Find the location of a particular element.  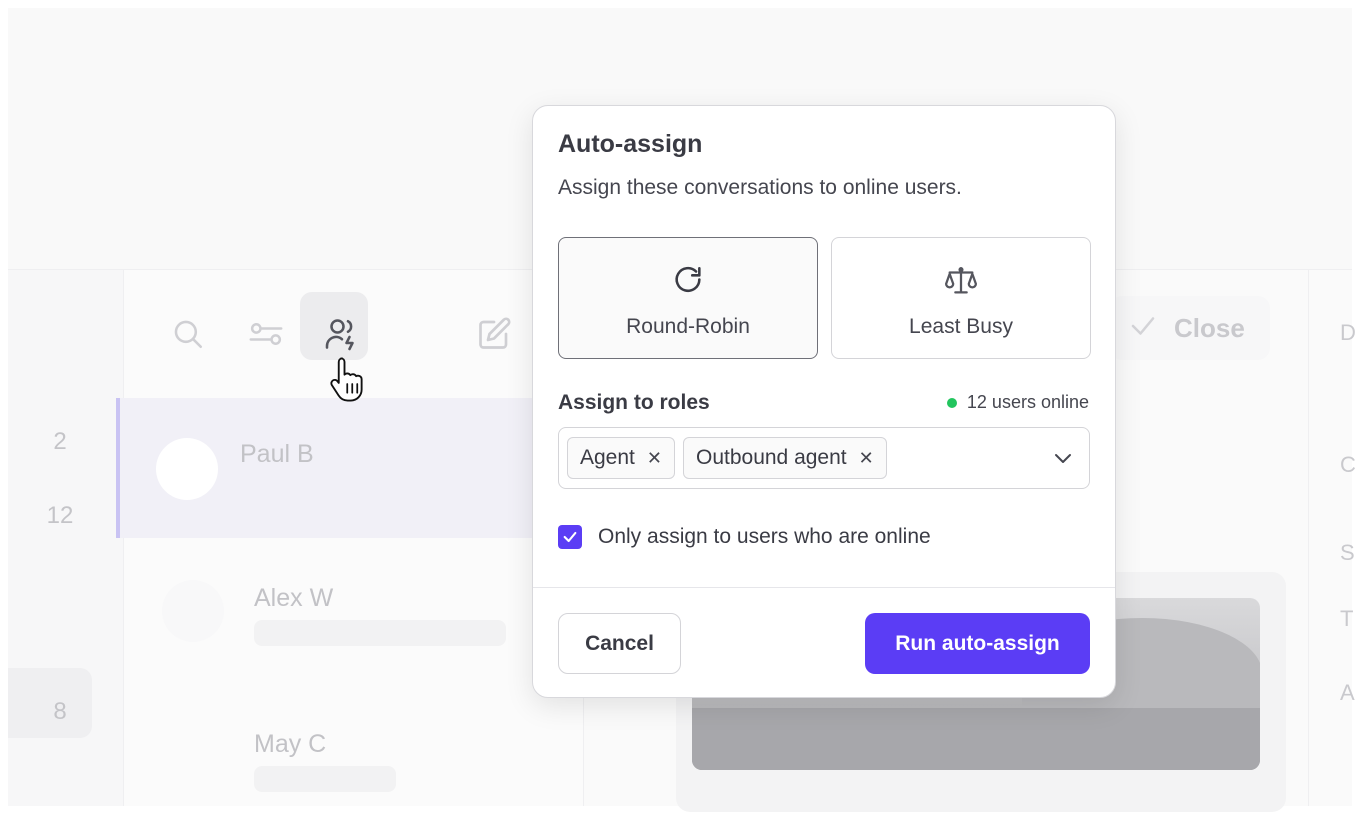

chevron-down-icon is located at coordinates (1063, 460).